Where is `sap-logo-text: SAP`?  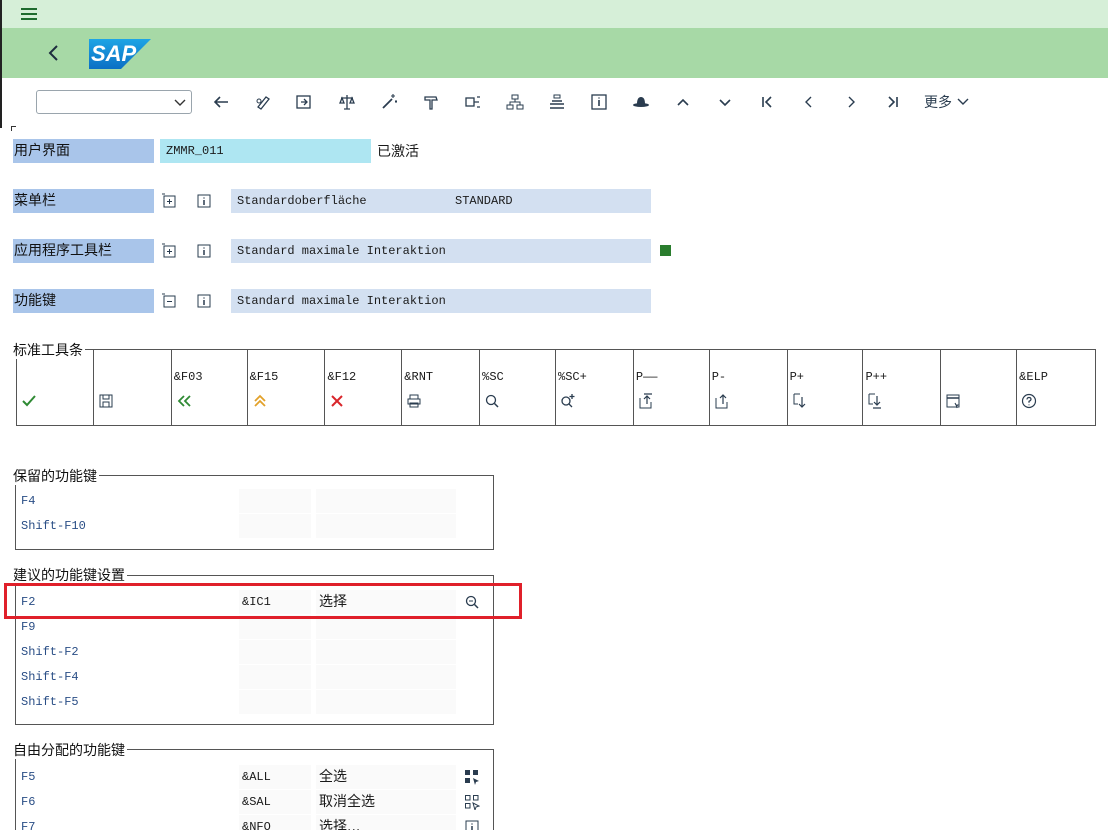
sap-logo-text: SAP is located at coordinates (114, 53).